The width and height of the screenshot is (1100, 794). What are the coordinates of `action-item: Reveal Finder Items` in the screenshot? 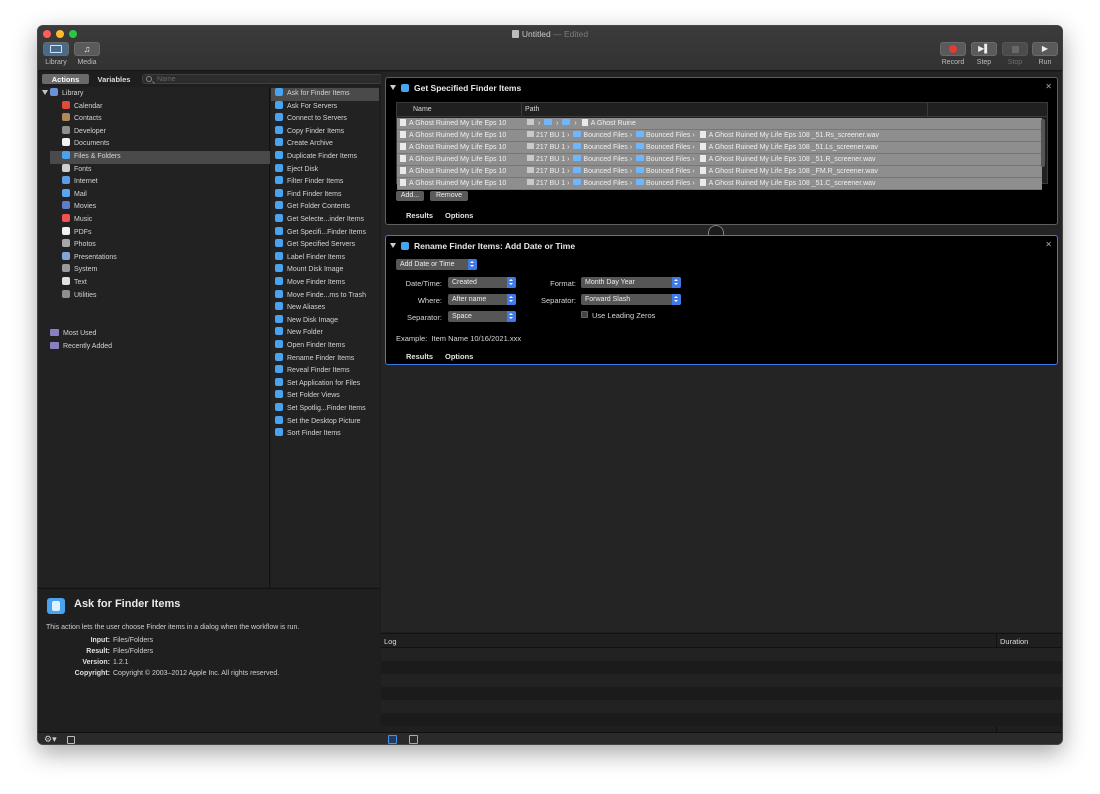 It's located at (325, 371).